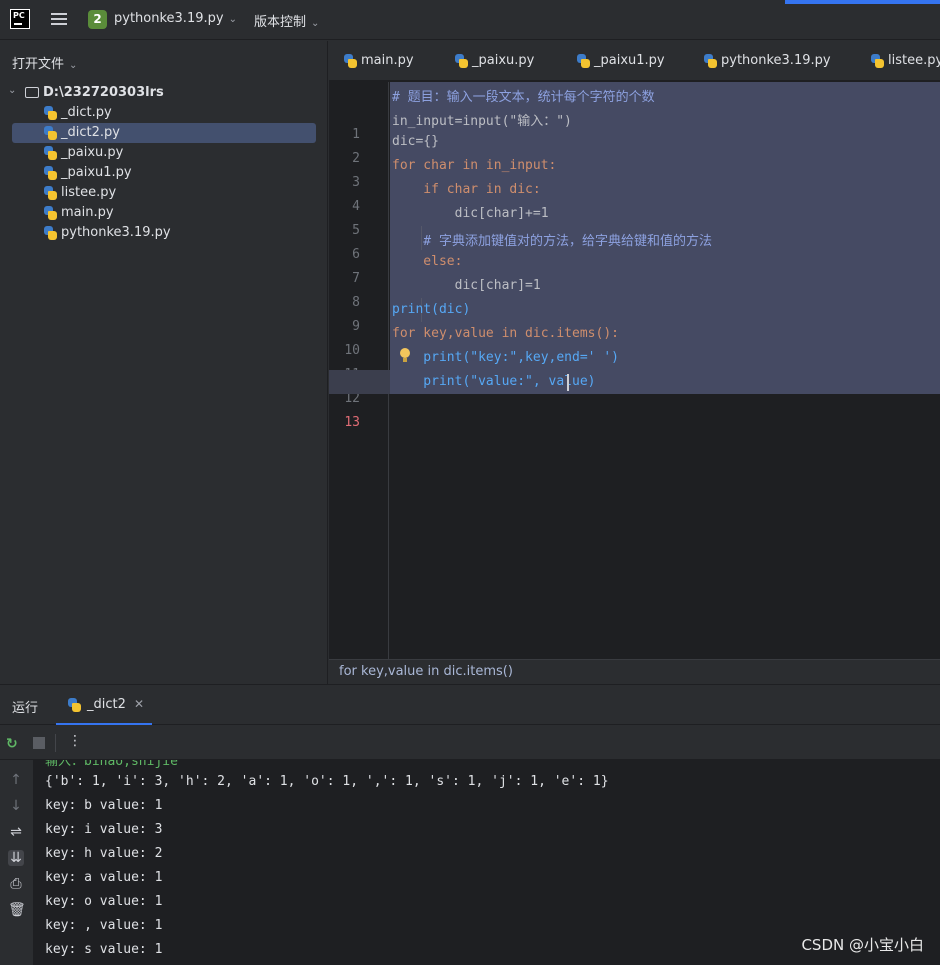 The width and height of the screenshot is (940, 965). I want to click on line-number: 6, so click(356, 254).